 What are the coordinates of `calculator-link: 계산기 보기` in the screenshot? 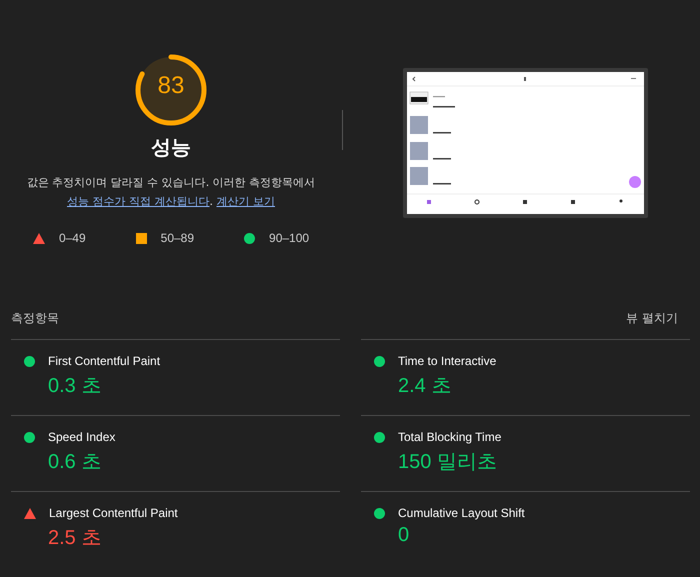 It's located at (245, 201).